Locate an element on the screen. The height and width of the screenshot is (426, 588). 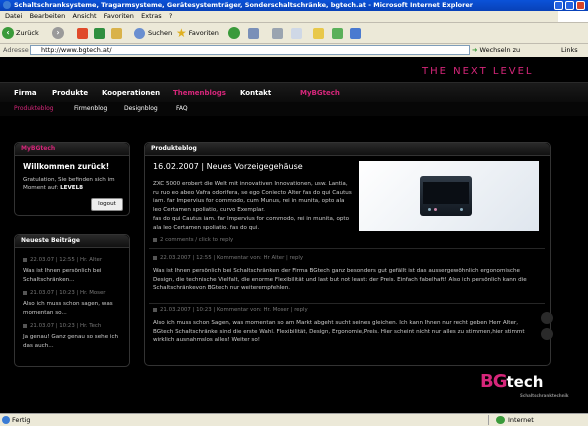
search-label: Suchen is located at coordinates (160, 33).